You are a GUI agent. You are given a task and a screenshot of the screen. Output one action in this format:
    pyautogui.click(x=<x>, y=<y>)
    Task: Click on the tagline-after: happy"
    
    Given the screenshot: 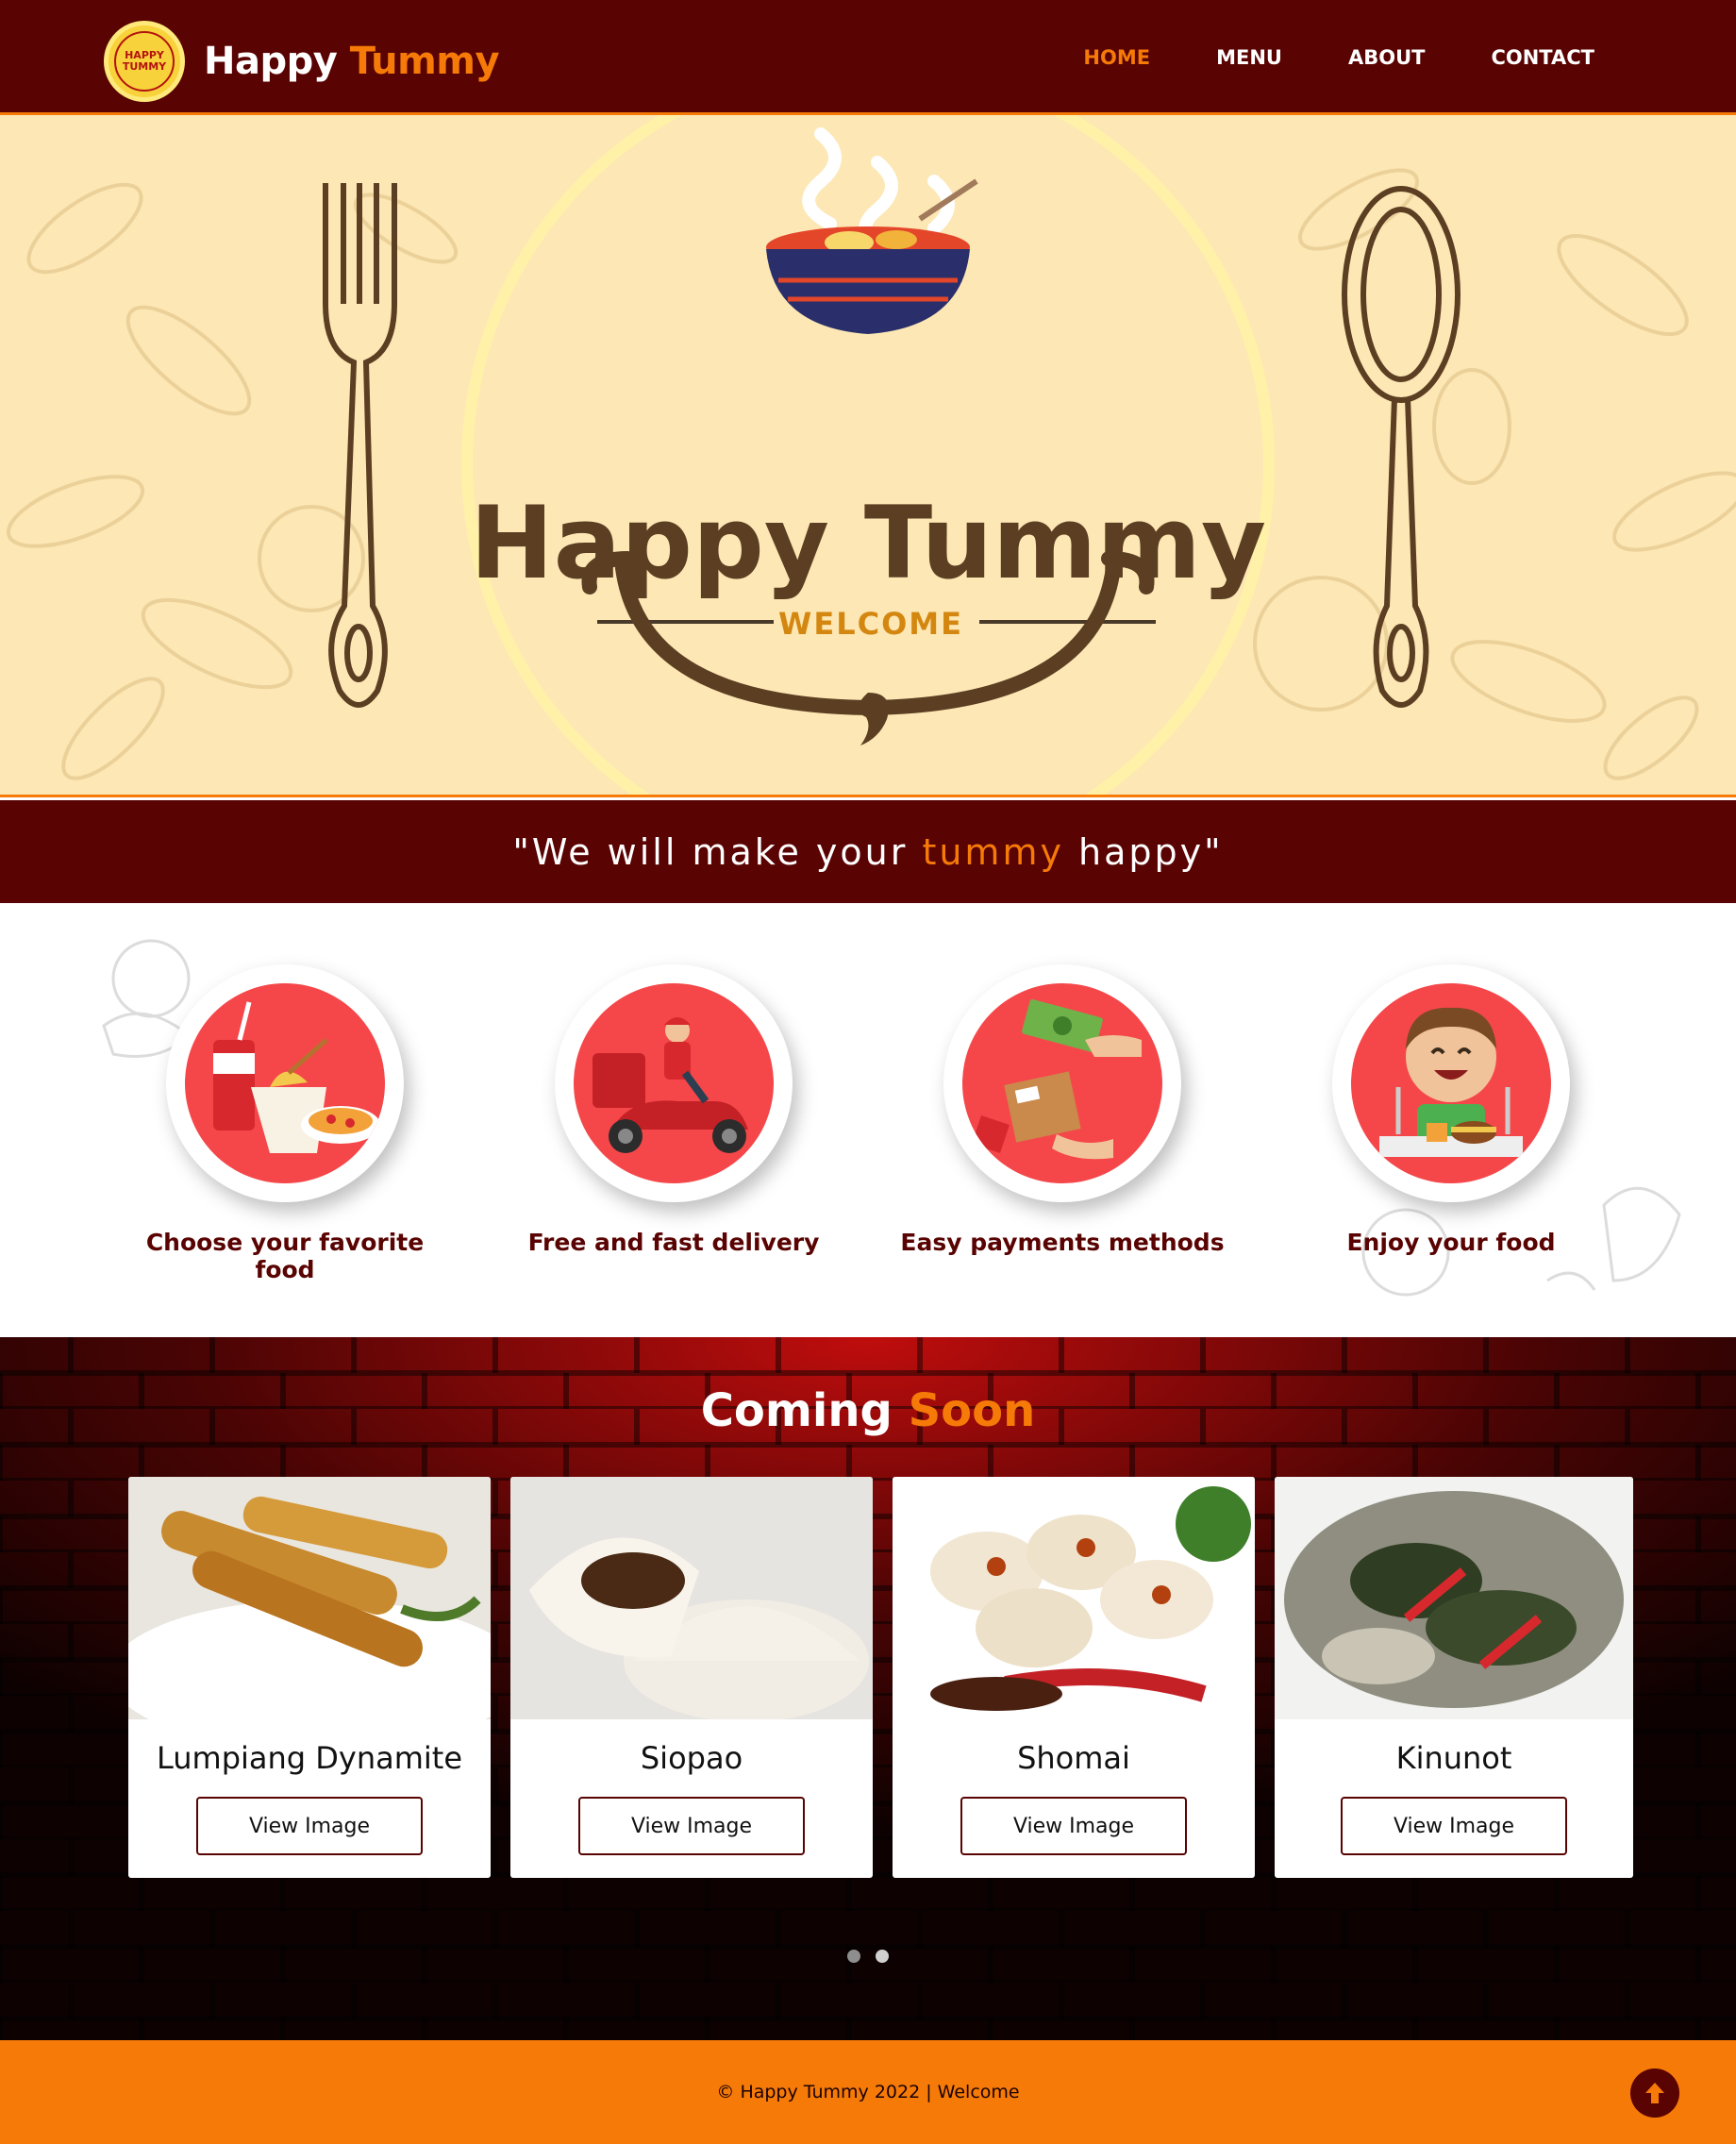 What is the action you would take?
    pyautogui.click(x=1143, y=851)
    